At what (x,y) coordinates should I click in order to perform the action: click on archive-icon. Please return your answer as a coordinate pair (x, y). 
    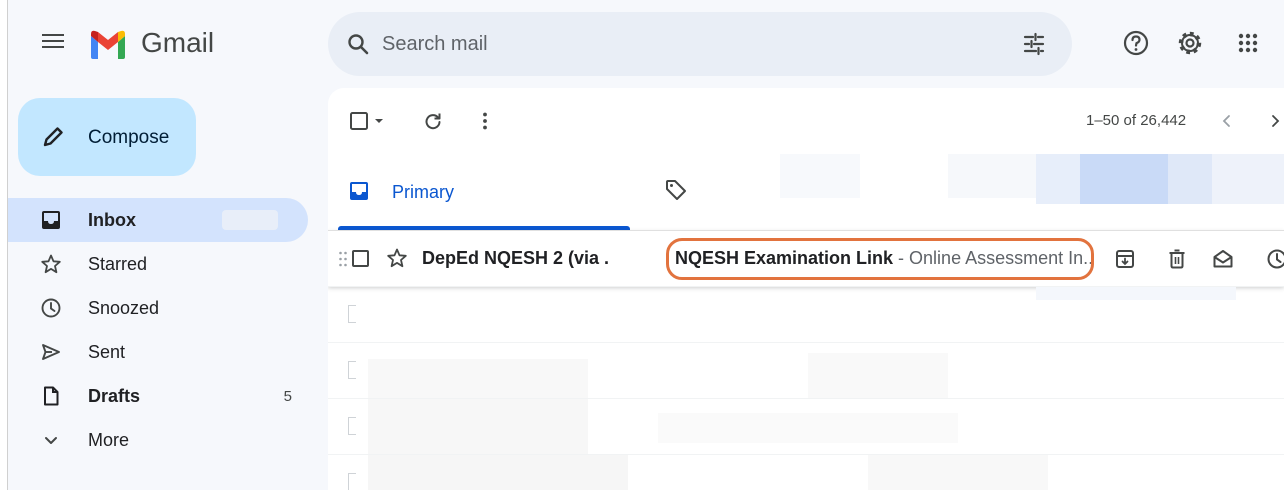
    Looking at the image, I should click on (1125, 259).